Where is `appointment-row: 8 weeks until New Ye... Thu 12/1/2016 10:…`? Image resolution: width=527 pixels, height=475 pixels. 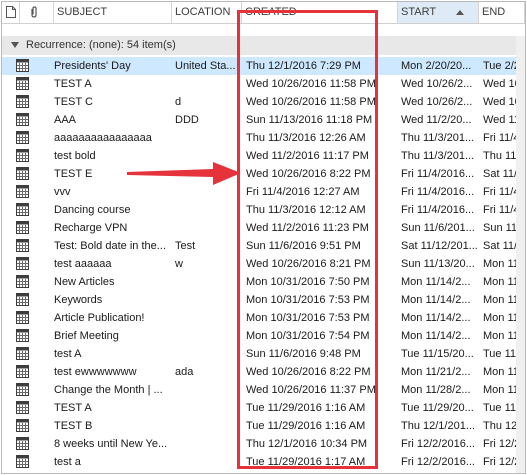 appointment-row: 8 weeks until New Ye... Thu 12/1/2016 10:… is located at coordinates (263, 444).